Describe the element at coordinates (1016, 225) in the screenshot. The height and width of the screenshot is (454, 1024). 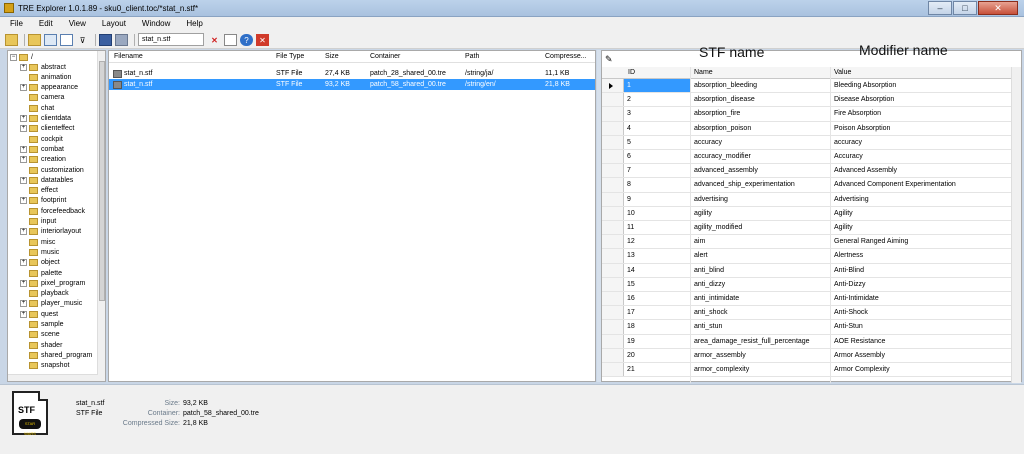
I see `stf-vertical-scrollbar` at that location.